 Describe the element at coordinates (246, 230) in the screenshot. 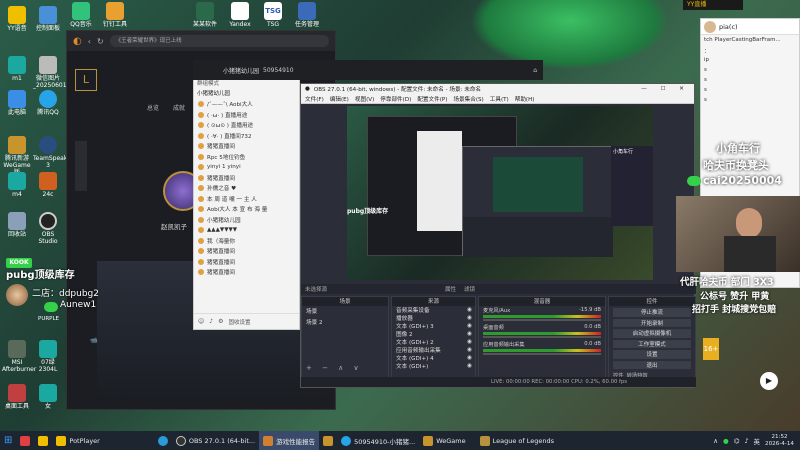

I see `member-row: ▲▲▲▼▼▼▼` at that location.